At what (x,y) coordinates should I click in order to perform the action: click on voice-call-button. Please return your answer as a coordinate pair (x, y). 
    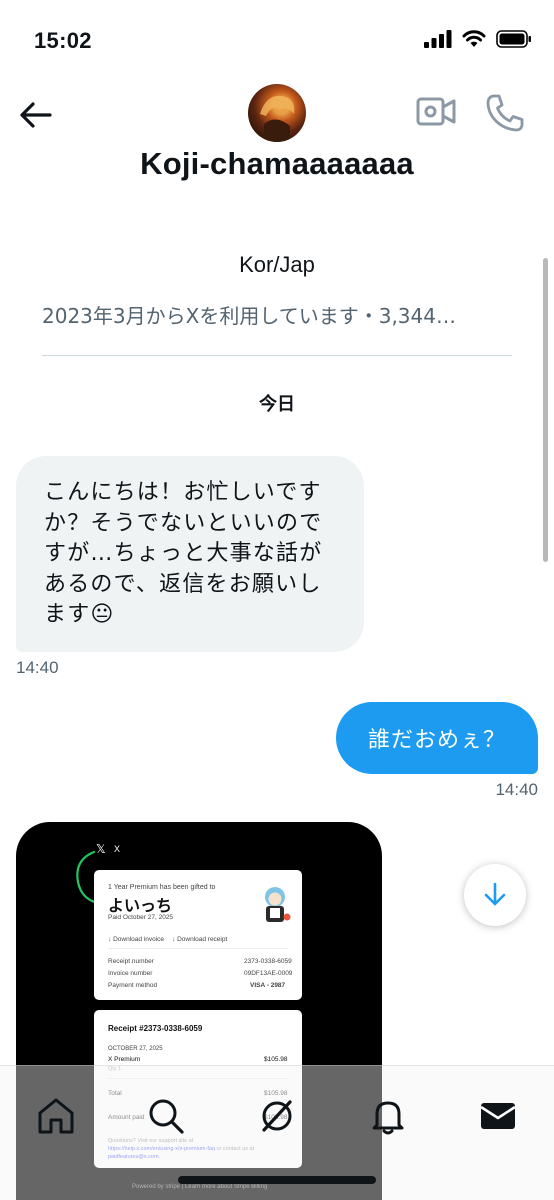
    Looking at the image, I should click on (505, 113).